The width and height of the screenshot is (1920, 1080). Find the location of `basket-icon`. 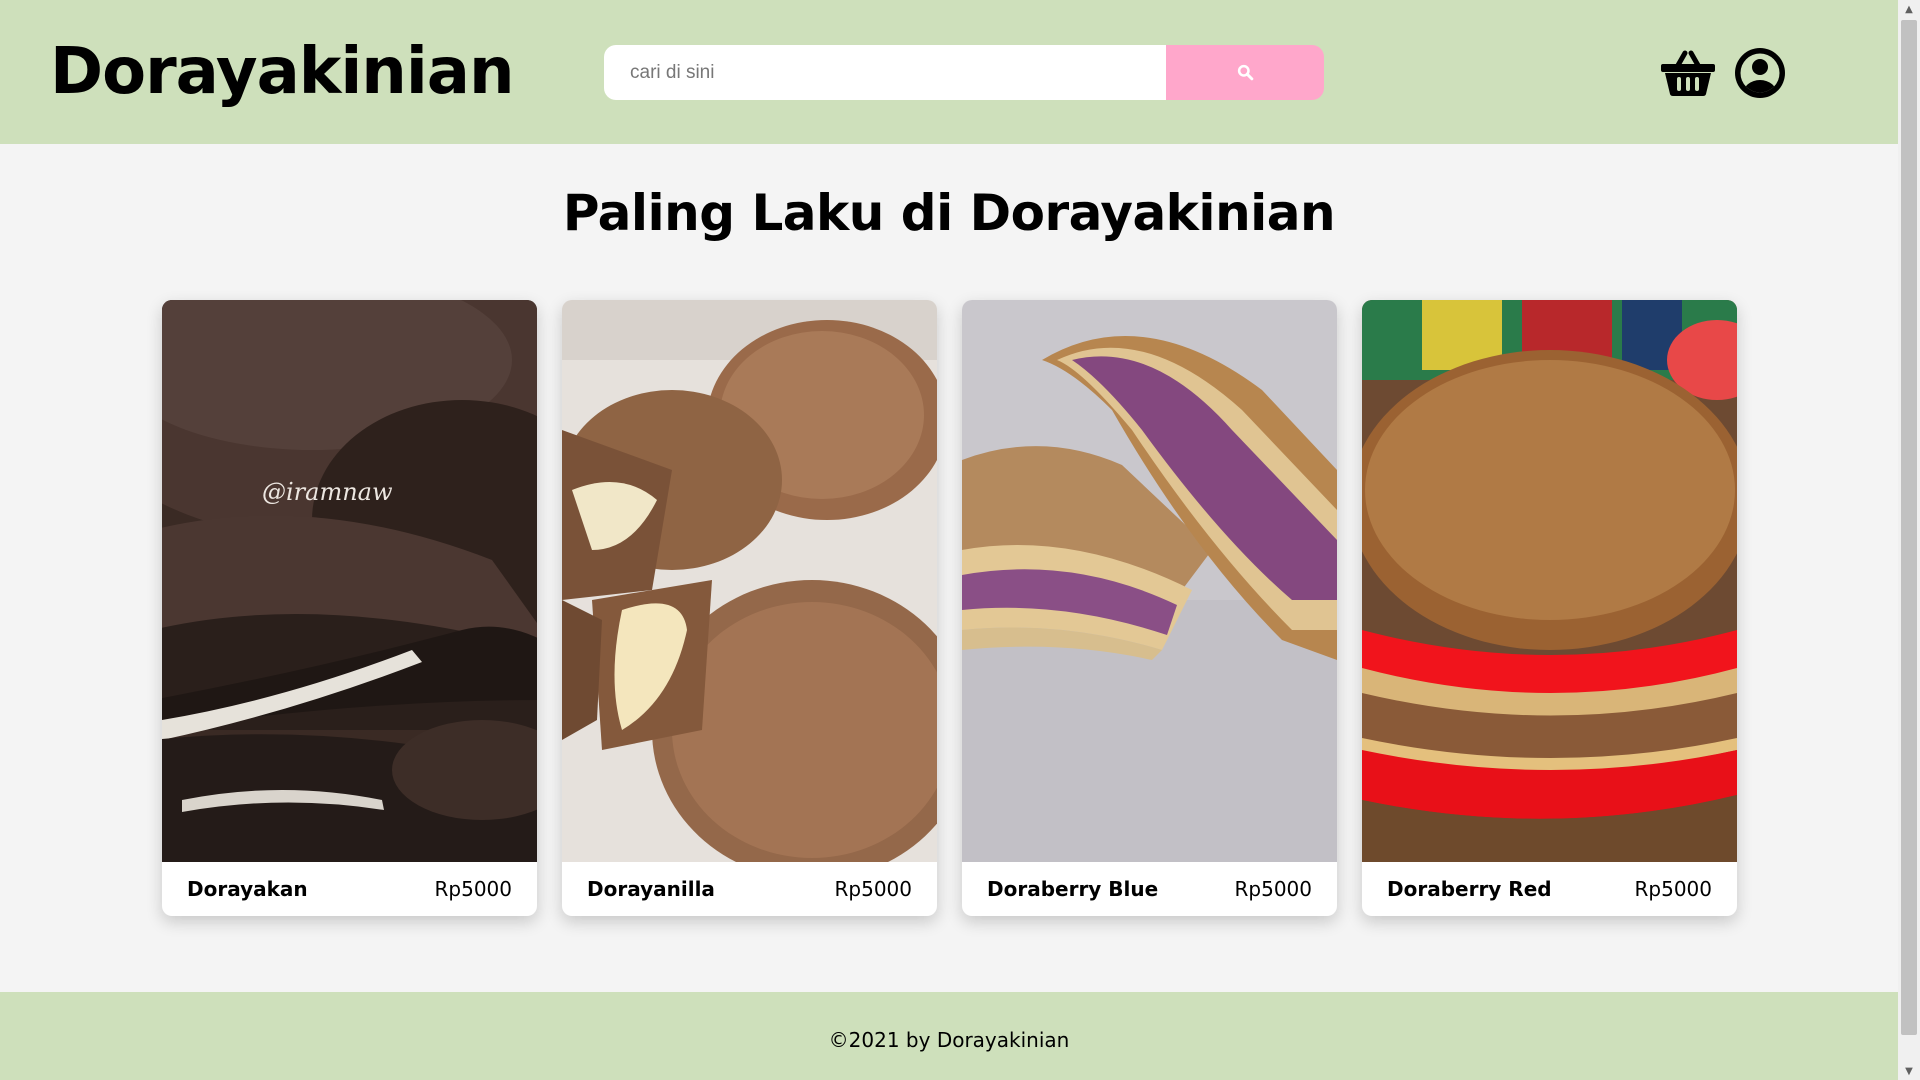

basket-icon is located at coordinates (1688, 73).